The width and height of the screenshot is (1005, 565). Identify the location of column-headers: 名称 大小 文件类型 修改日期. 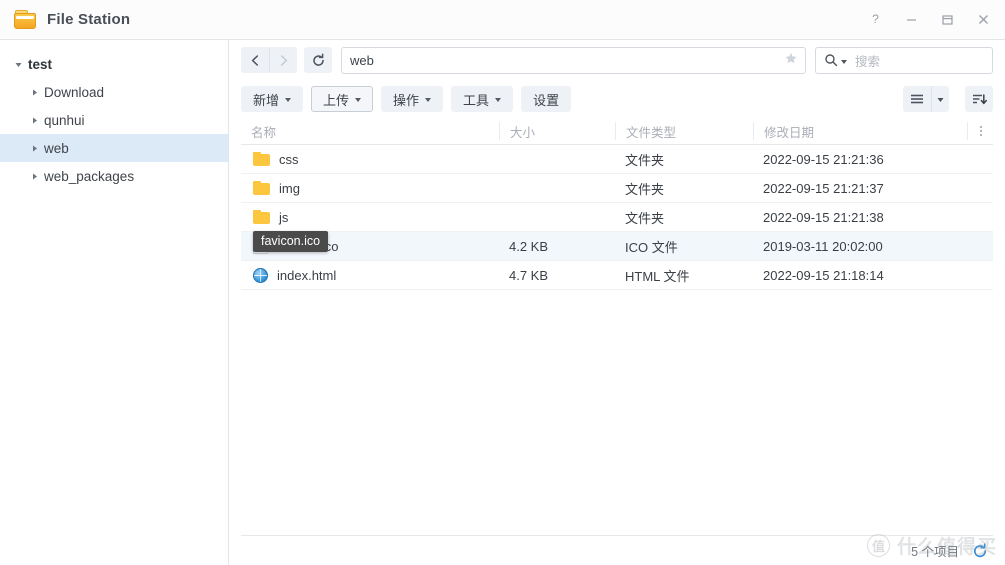
(617, 131).